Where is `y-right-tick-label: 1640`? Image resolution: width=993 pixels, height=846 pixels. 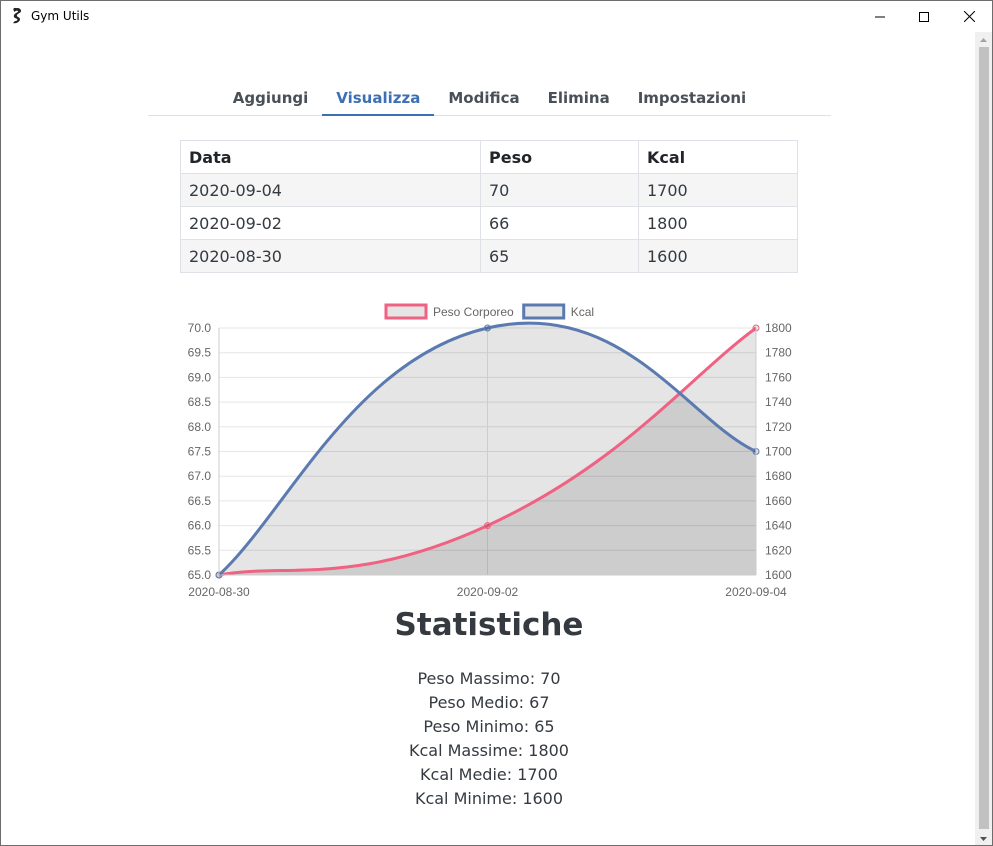
y-right-tick-label: 1640 is located at coordinates (778, 526).